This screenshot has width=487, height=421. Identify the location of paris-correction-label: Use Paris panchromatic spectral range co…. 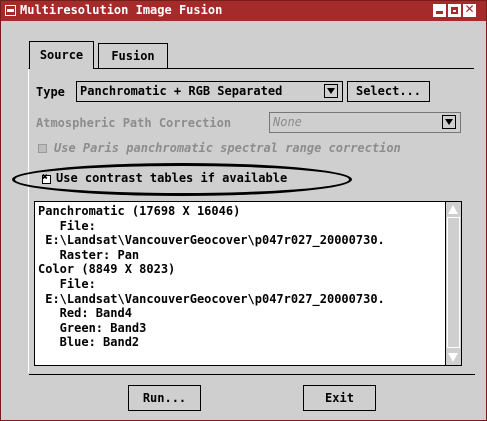
(227, 148).